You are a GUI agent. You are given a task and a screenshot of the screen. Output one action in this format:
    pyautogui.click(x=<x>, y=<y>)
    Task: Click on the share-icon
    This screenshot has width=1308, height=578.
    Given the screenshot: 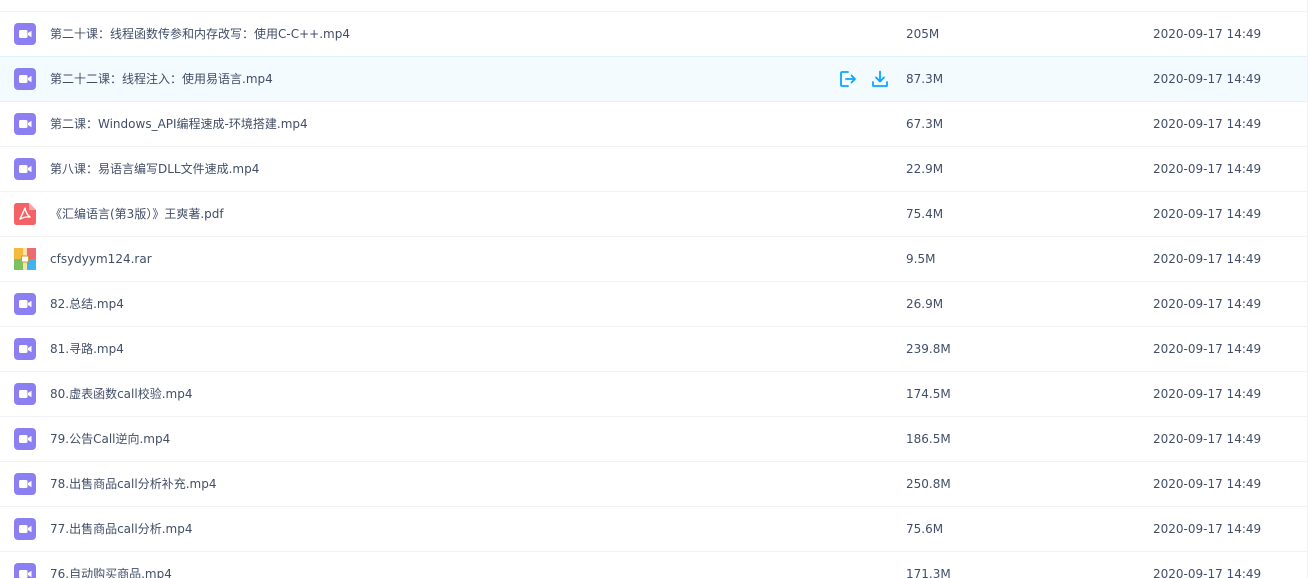 What is the action you would take?
    pyautogui.click(x=848, y=79)
    